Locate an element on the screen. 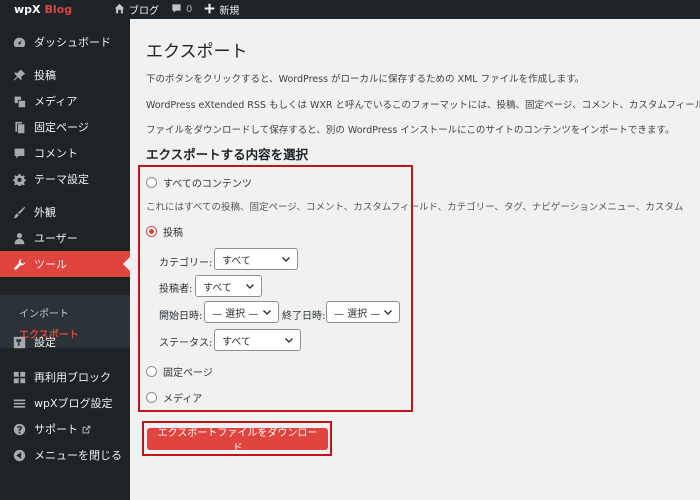  sidebar-item-label: ツール is located at coordinates (50, 264).